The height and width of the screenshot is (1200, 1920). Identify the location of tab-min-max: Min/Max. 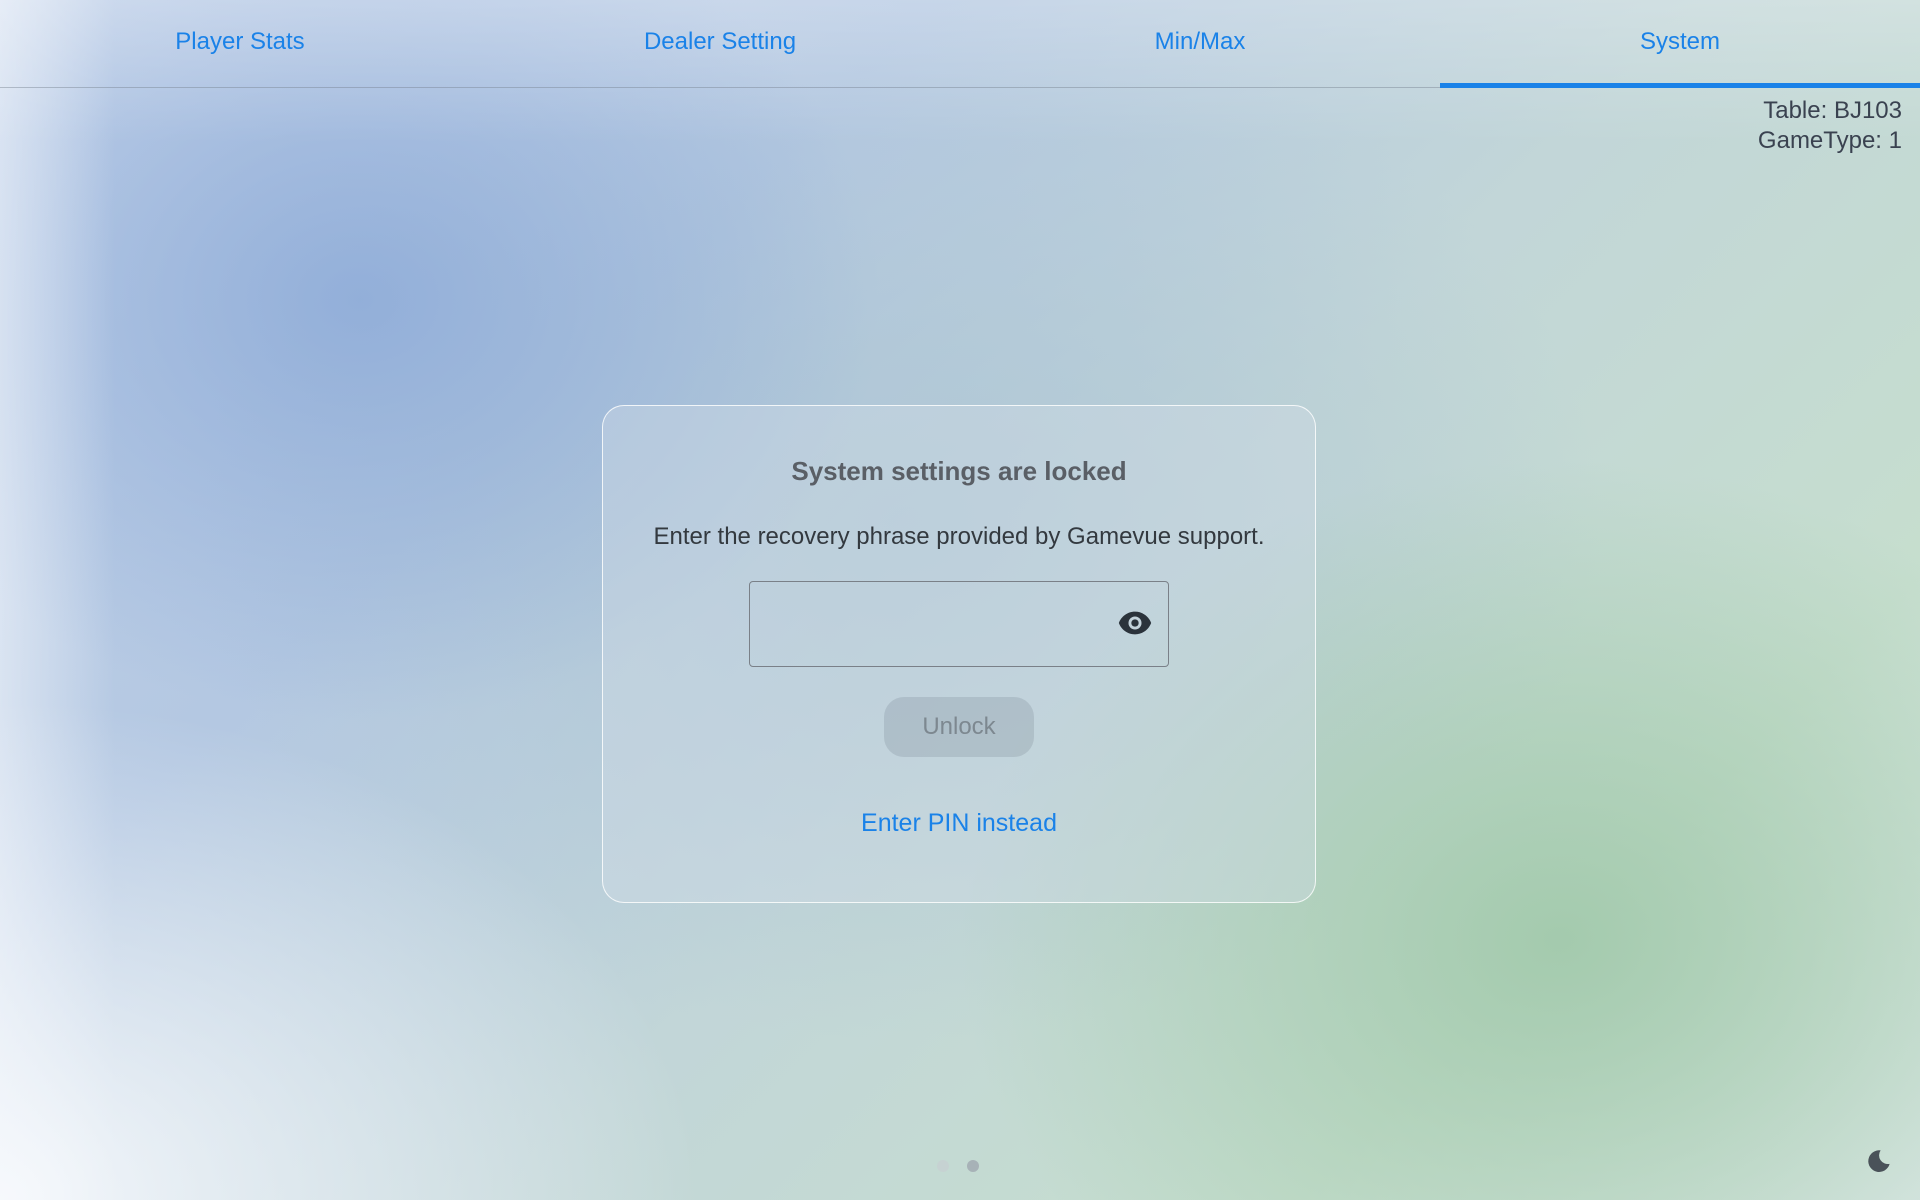
(1200, 43).